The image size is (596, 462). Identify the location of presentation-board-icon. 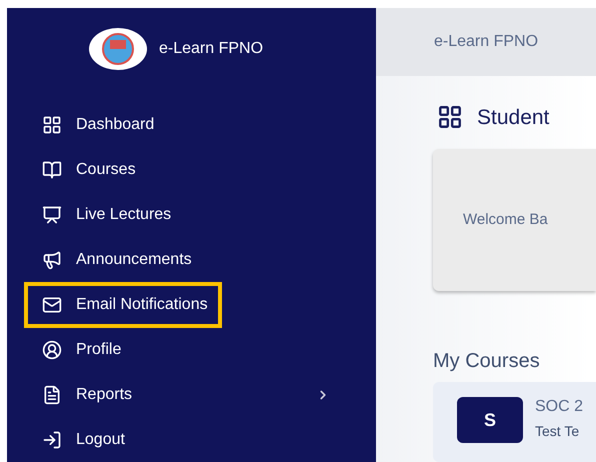
(52, 214).